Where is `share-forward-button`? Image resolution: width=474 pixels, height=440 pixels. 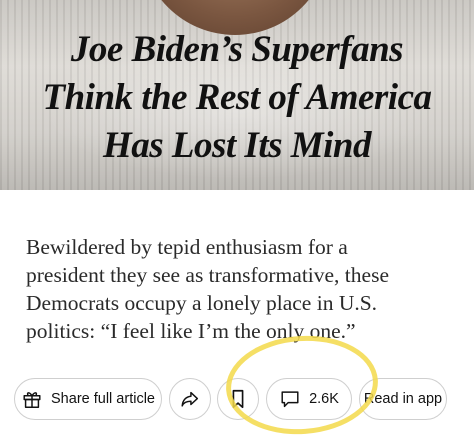 share-forward-button is located at coordinates (190, 399).